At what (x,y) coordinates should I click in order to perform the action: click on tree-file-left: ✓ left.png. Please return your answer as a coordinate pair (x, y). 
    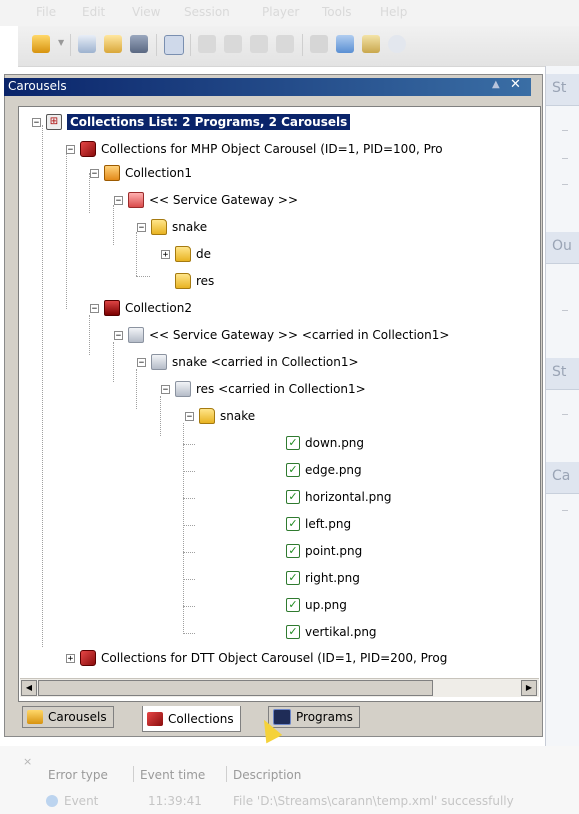
    Looking at the image, I should click on (318, 524).